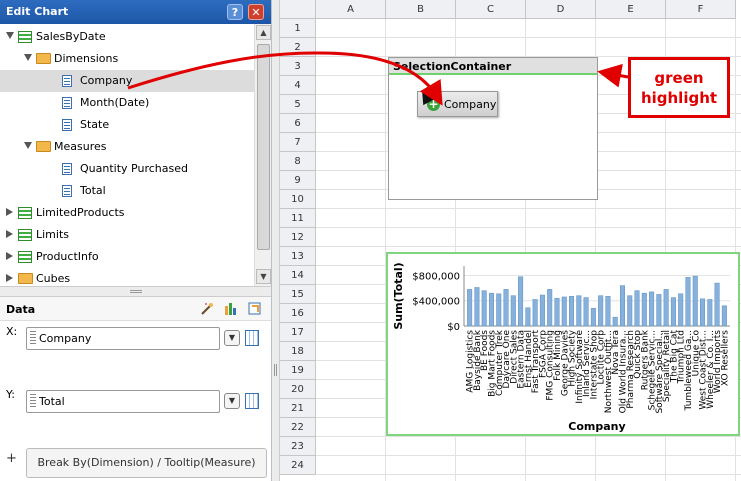  I want to click on annotation-callout: green highlight, so click(679, 87).